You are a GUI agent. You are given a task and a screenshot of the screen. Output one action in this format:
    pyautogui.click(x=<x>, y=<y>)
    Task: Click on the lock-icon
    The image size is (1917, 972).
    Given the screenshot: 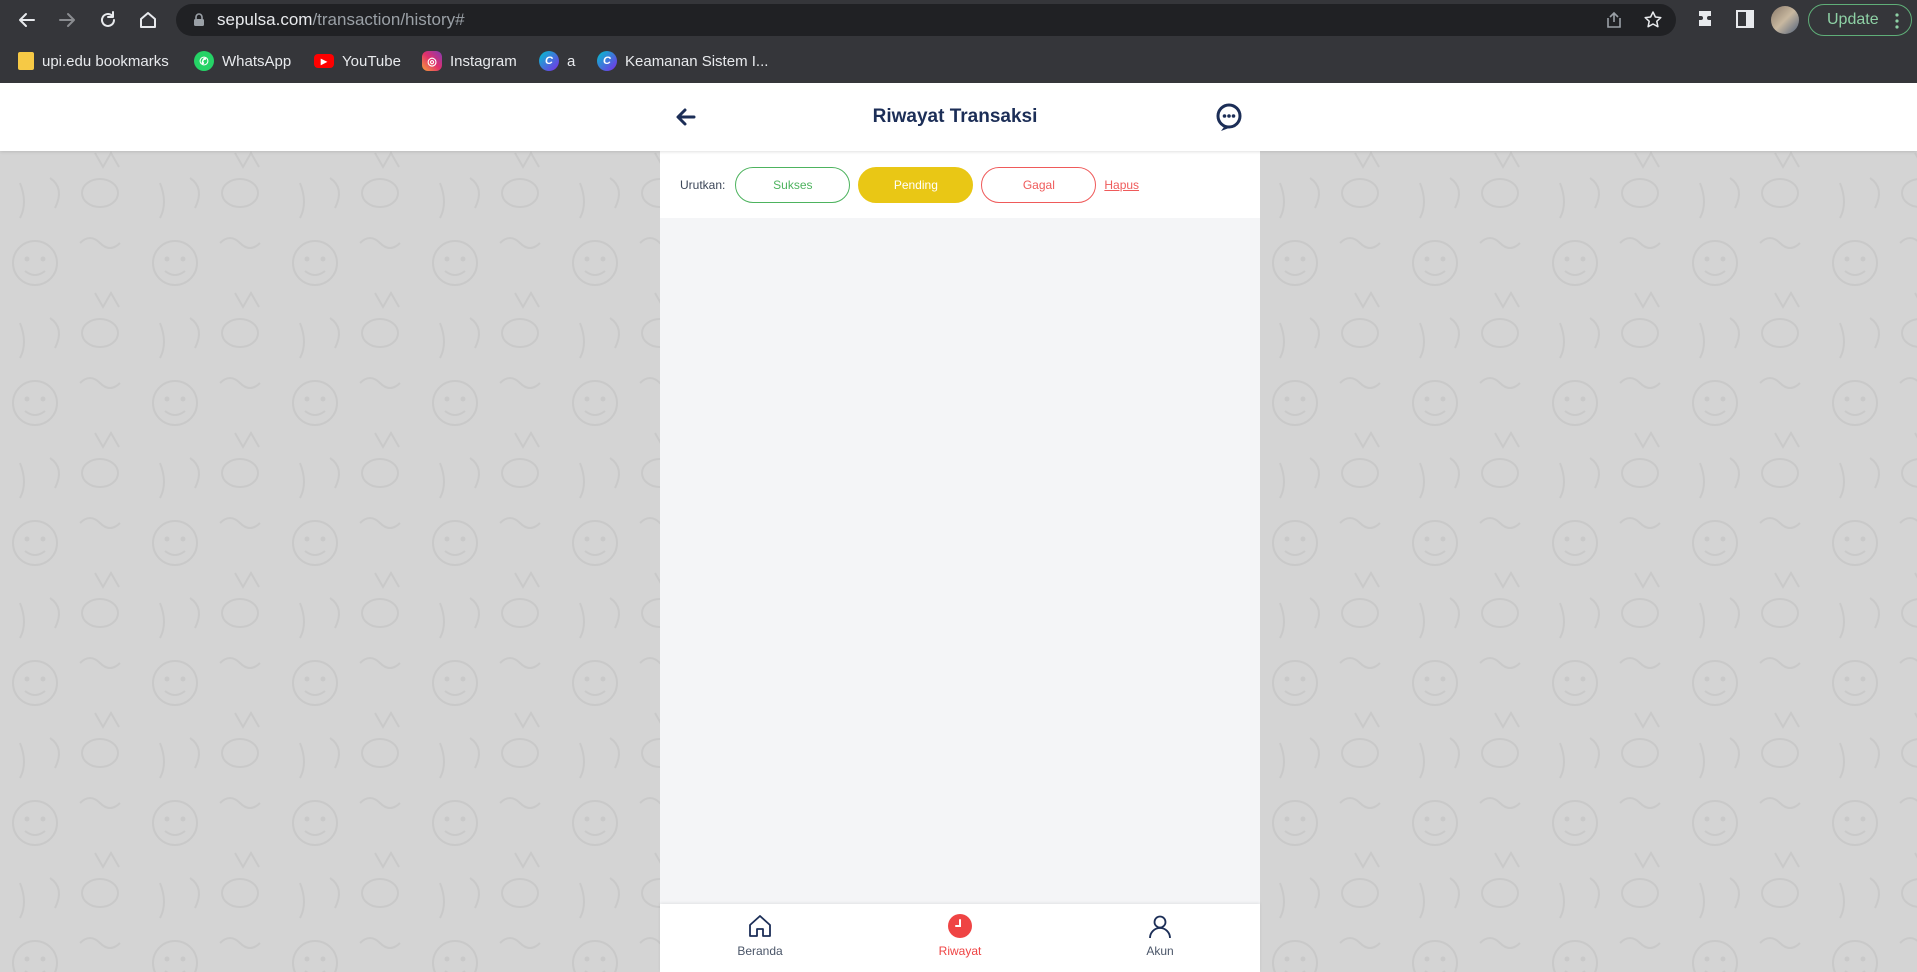 What is the action you would take?
    pyautogui.click(x=199, y=19)
    